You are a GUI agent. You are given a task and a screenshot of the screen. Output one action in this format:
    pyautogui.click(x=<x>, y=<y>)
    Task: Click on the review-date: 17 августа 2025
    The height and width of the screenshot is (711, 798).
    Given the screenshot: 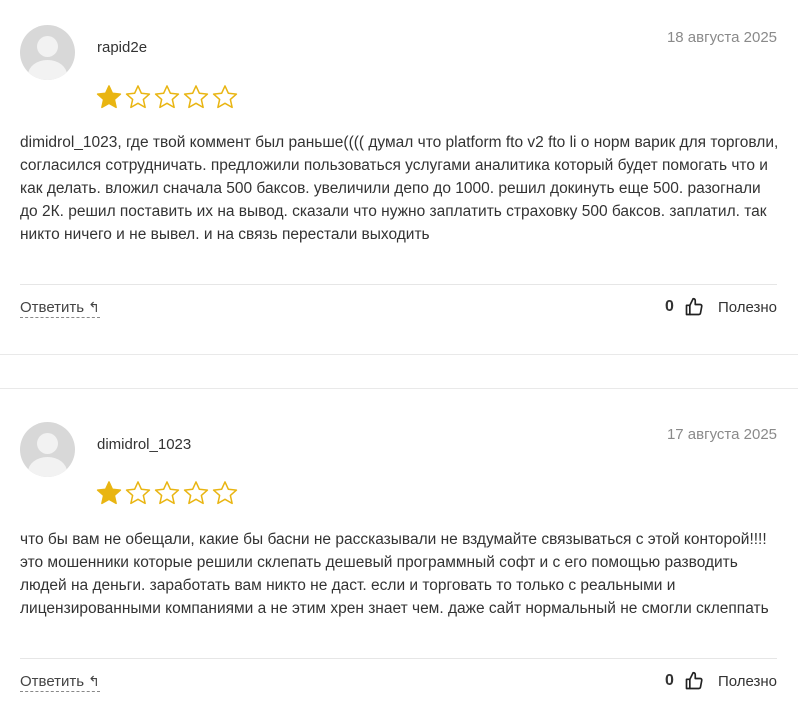 What is the action you would take?
    pyautogui.click(x=721, y=434)
    